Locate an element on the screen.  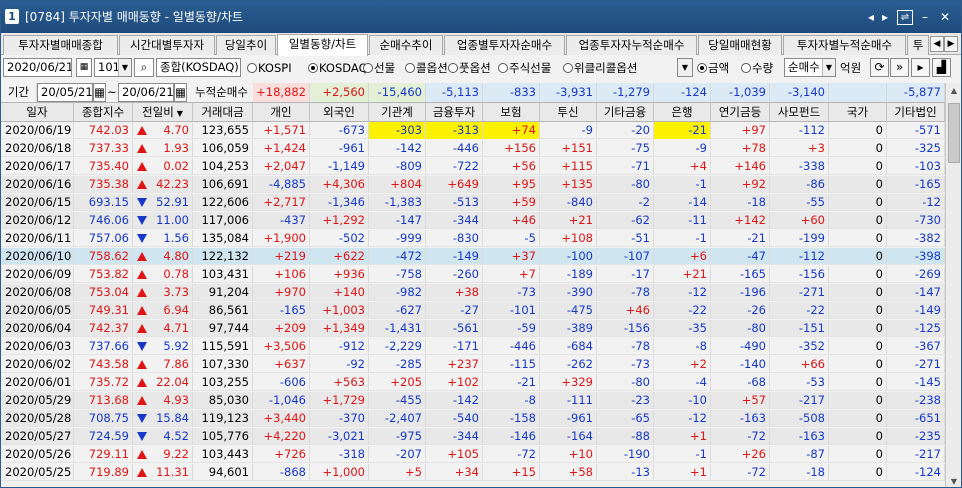
column-header: 국가 is located at coordinates (858, 112).